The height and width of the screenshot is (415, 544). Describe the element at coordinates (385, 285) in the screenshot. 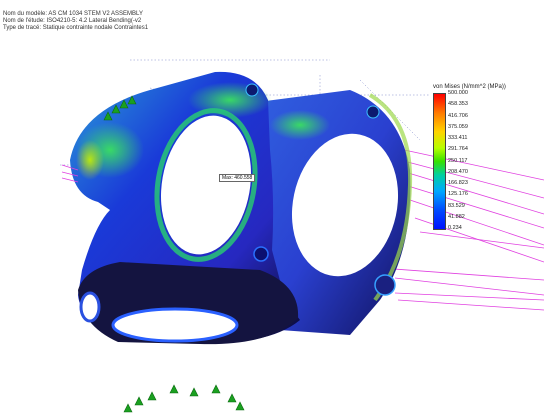

I see `rear-bolt-hole-bottom` at that location.